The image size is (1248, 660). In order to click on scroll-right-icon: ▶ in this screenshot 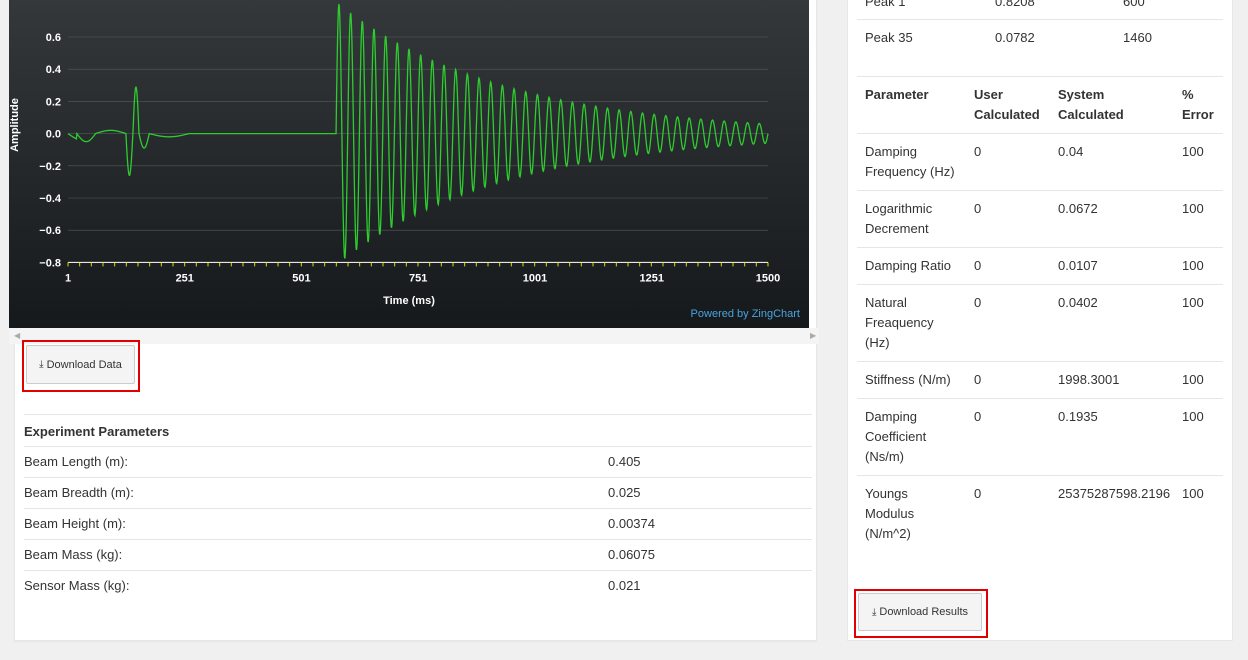, I will do `click(813, 336)`.